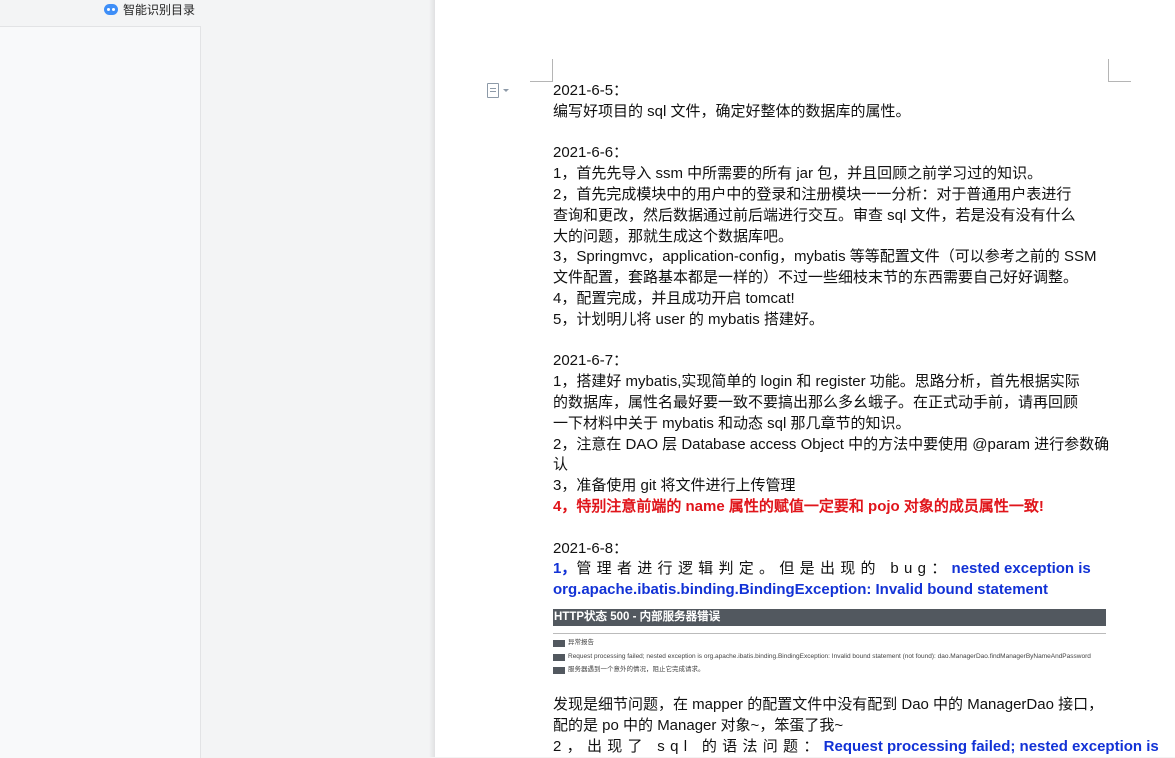 This screenshot has height=758, width=1175. I want to click on smart-toc-button: 智能识别目录, so click(149, 9).